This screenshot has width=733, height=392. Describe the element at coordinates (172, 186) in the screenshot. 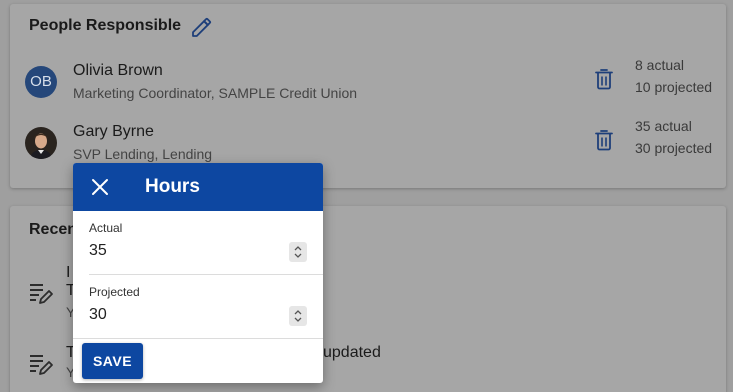

I see `dialog-title: Hours` at that location.